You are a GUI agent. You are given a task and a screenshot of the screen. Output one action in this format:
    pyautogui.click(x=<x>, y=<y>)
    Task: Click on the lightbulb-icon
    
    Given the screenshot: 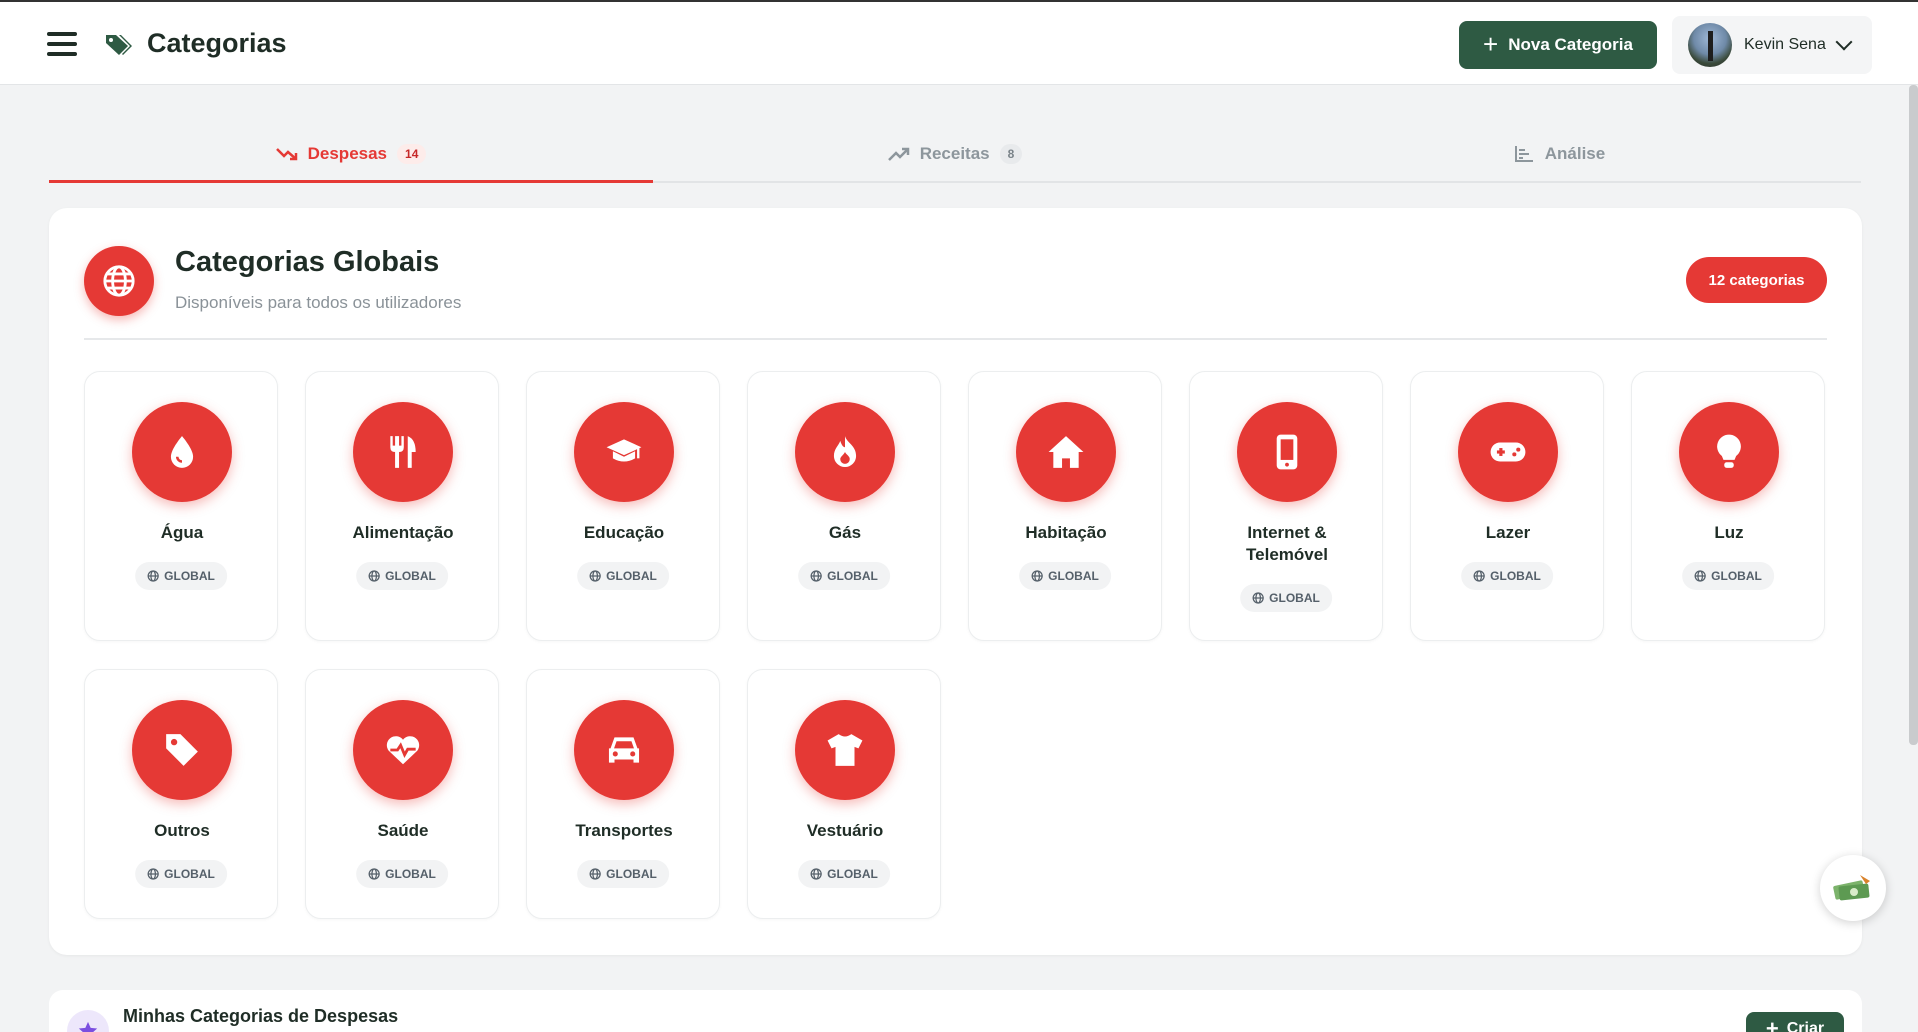 What is the action you would take?
    pyautogui.click(x=1729, y=452)
    